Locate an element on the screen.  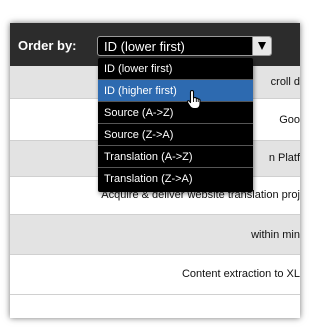
order-by-label: Order by: is located at coordinates (47, 45).